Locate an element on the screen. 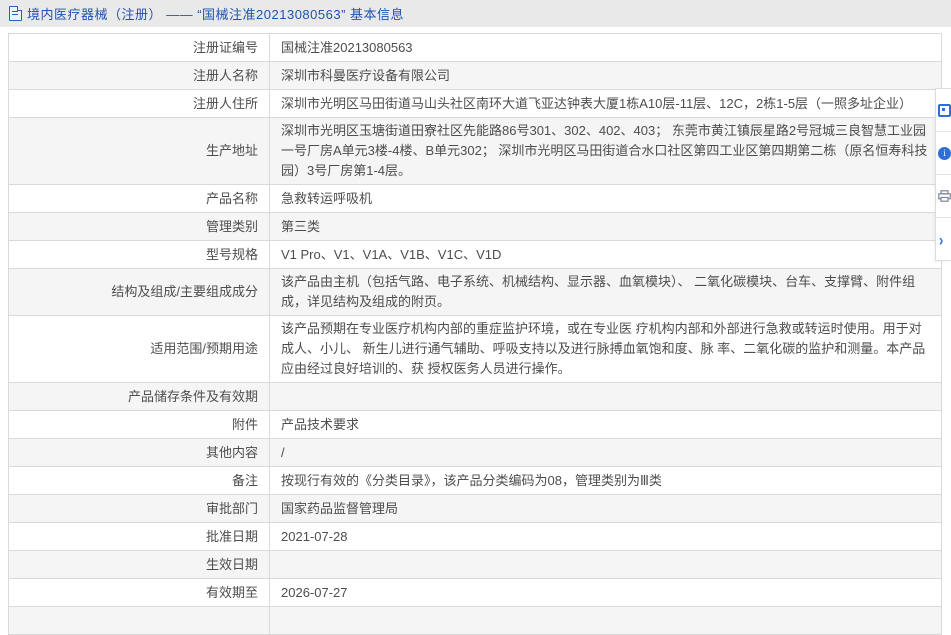 This screenshot has height=635, width=951. row-label: 其他内容 is located at coordinates (139, 452).